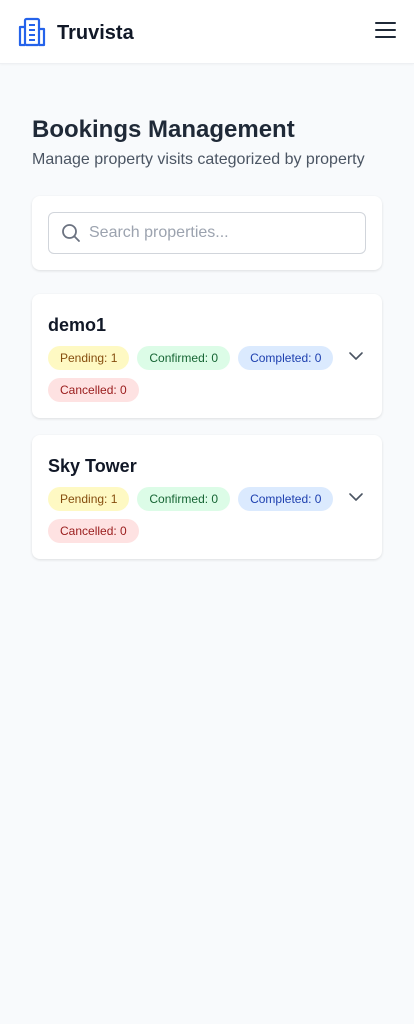 This screenshot has width=414, height=1024. I want to click on search-box, so click(207, 233).